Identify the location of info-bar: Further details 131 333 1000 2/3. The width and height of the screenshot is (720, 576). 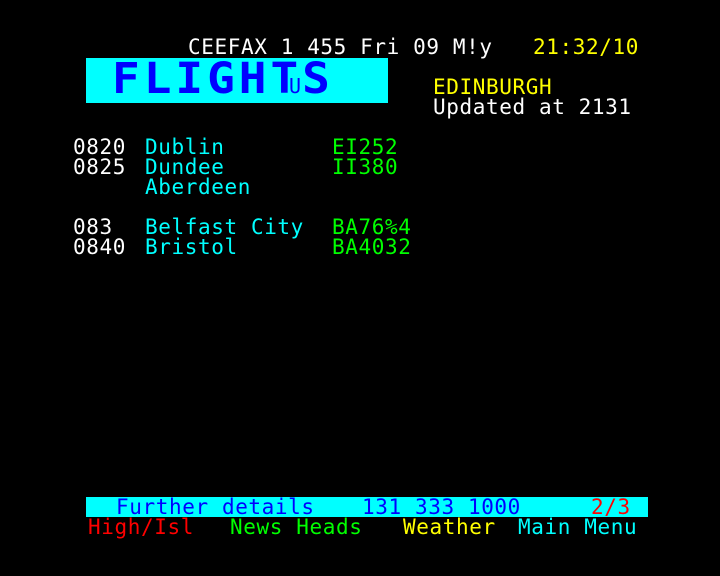
(367, 507).